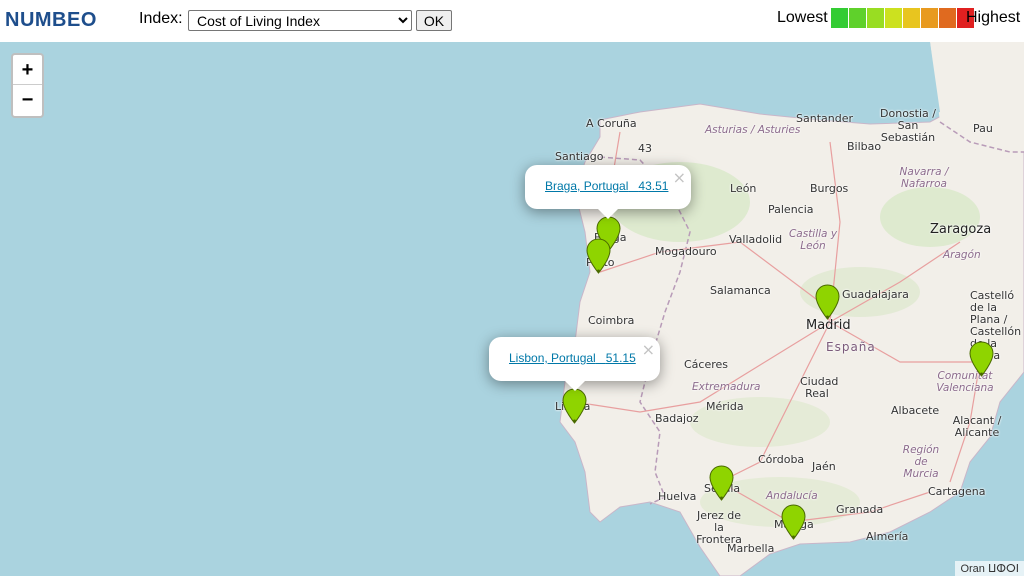  Describe the element at coordinates (924, 178) in the screenshot. I see `place-navarra: Navarra / Nafarroa` at that location.